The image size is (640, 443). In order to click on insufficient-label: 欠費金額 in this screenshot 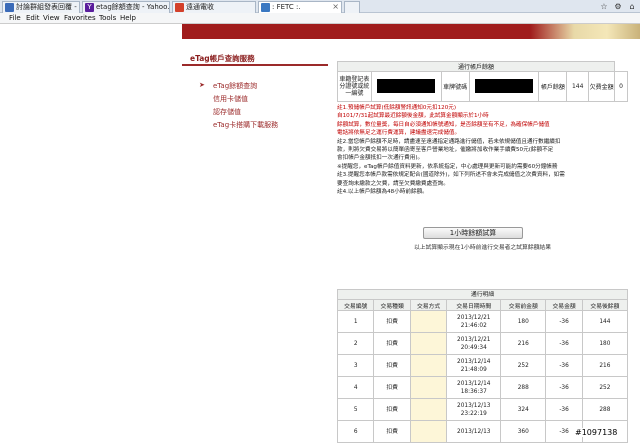, I will do `click(602, 86)`.